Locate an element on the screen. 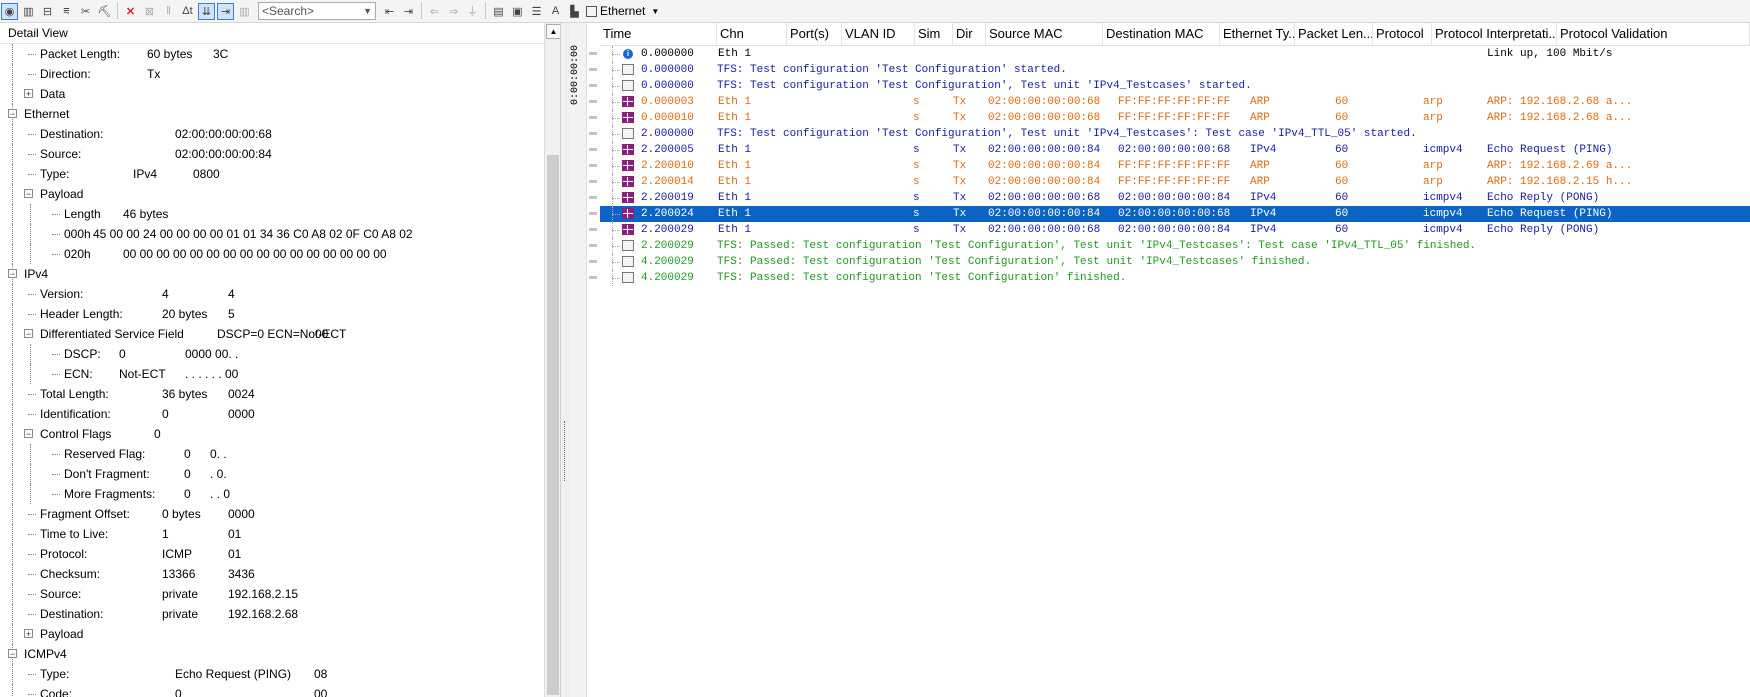 This screenshot has height=697, width=1750. autoscroll-icon: ⇊ is located at coordinates (206, 11).